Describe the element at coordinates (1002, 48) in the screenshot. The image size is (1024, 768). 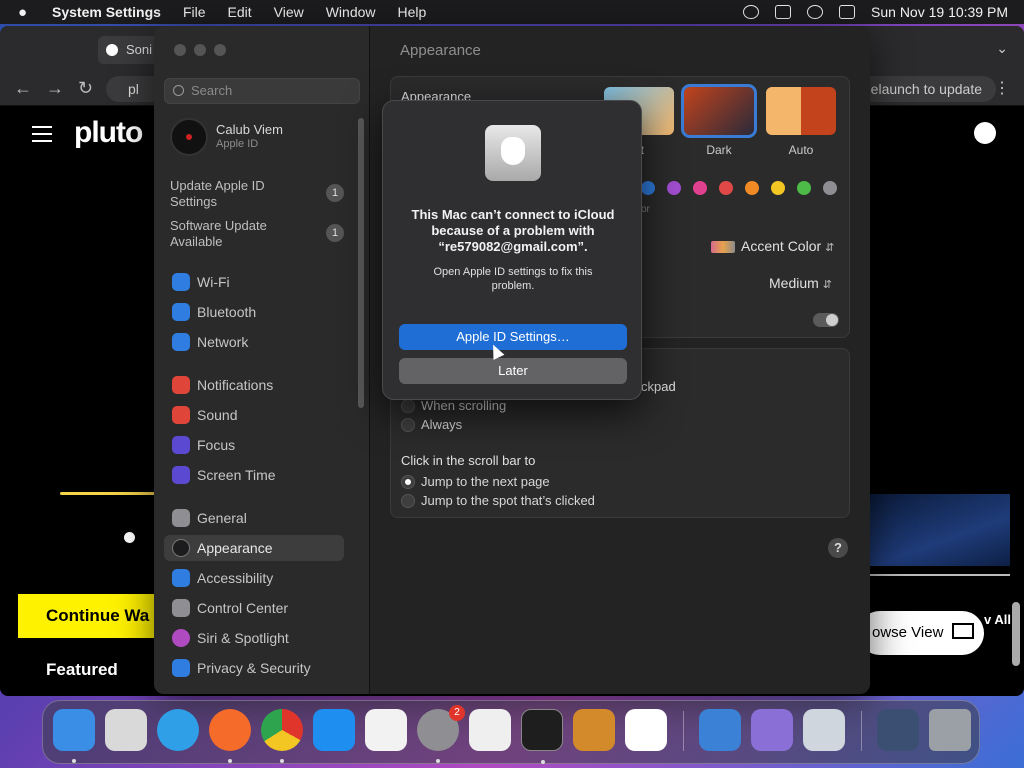
I see `chevron-down-icon: ⌄` at that location.